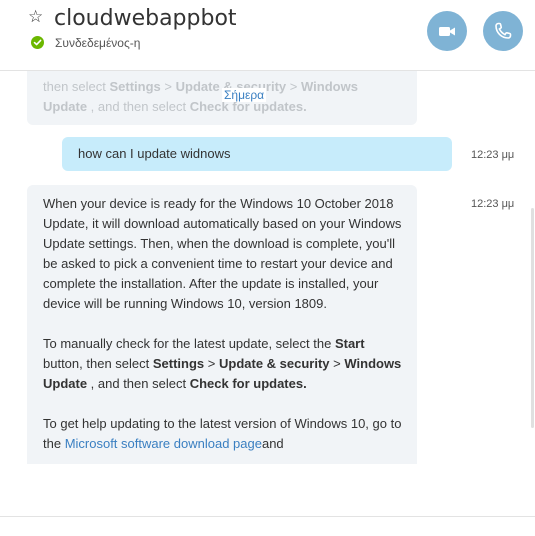 Image resolution: width=535 pixels, height=536 pixels. What do you see at coordinates (257, 154) in the screenshot?
I see `user-message-bubble: how can I update widnows` at bounding box center [257, 154].